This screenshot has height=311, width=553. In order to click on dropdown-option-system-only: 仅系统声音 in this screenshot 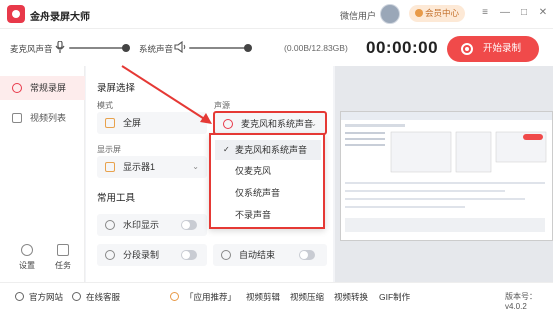, I will do `click(268, 193)`.